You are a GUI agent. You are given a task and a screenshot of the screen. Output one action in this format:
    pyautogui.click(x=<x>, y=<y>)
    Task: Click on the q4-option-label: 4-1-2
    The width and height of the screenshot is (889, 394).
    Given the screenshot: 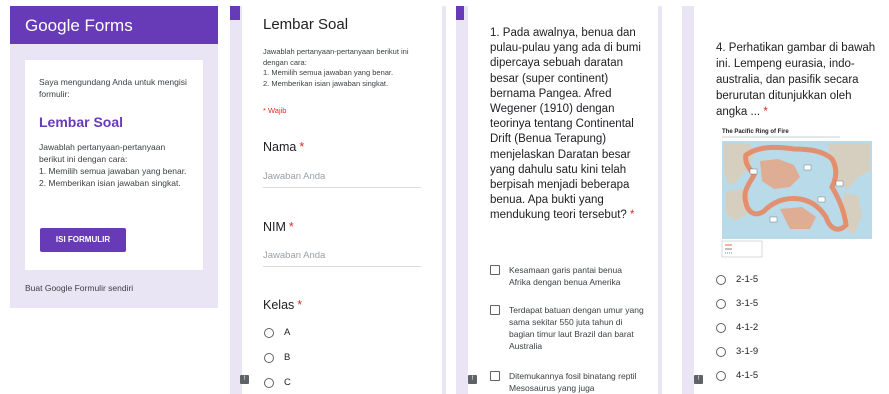 What is the action you would take?
    pyautogui.click(x=747, y=327)
    